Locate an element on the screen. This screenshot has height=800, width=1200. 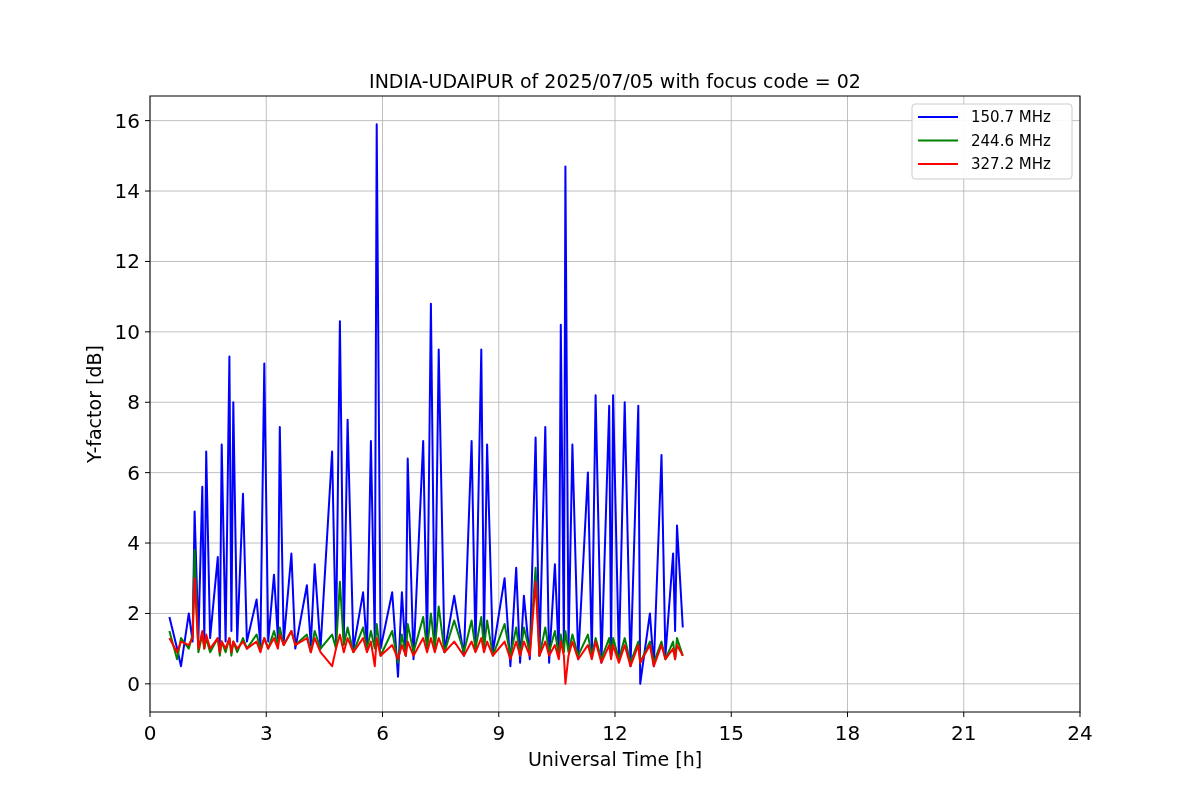
x-tick-label: 0 is located at coordinates (150, 733).